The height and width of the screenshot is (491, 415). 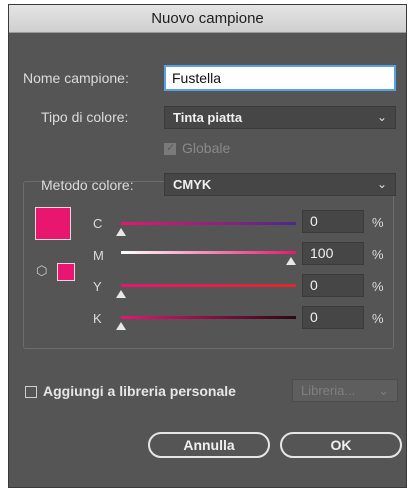 I want to click on channel-k-handle, so click(x=121, y=326).